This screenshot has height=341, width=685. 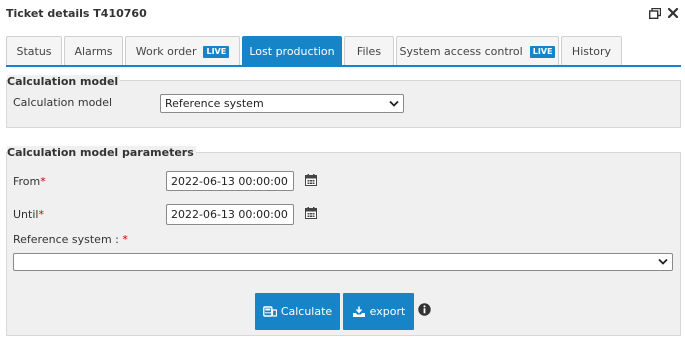 I want to click on until-label: Until*, so click(x=28, y=214).